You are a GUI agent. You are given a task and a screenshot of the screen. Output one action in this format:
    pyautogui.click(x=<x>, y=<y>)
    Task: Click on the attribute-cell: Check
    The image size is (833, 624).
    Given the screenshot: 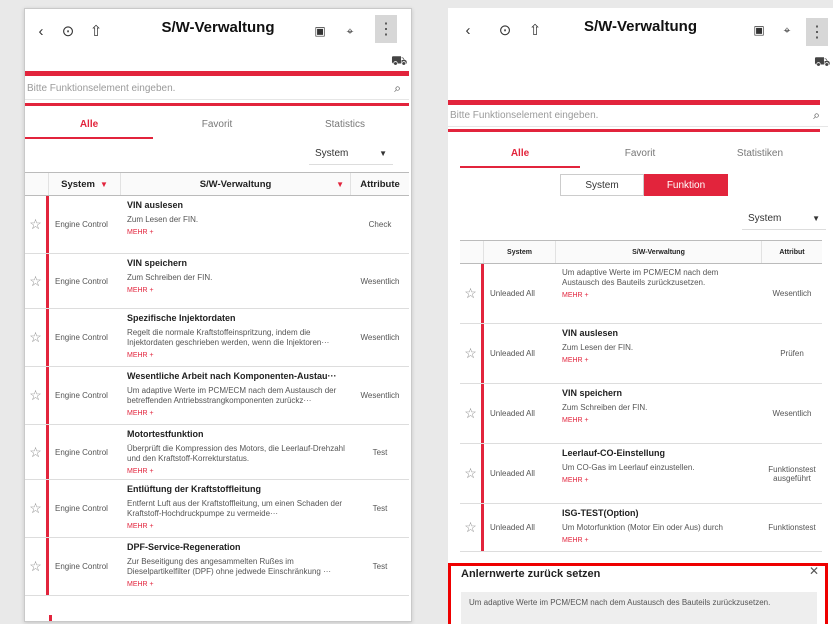 What is the action you would take?
    pyautogui.click(x=380, y=224)
    